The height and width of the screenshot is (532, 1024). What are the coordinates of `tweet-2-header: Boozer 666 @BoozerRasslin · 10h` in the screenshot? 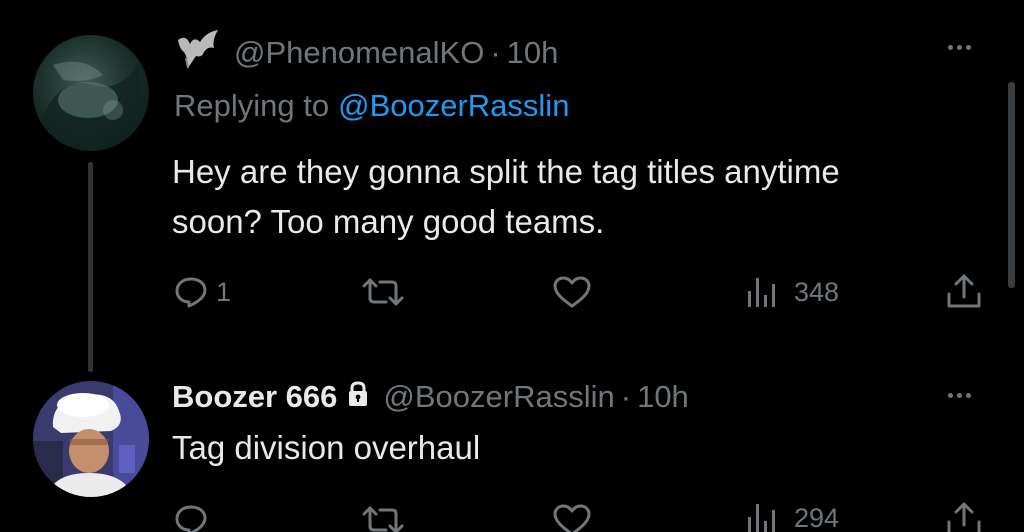 It's located at (430, 397).